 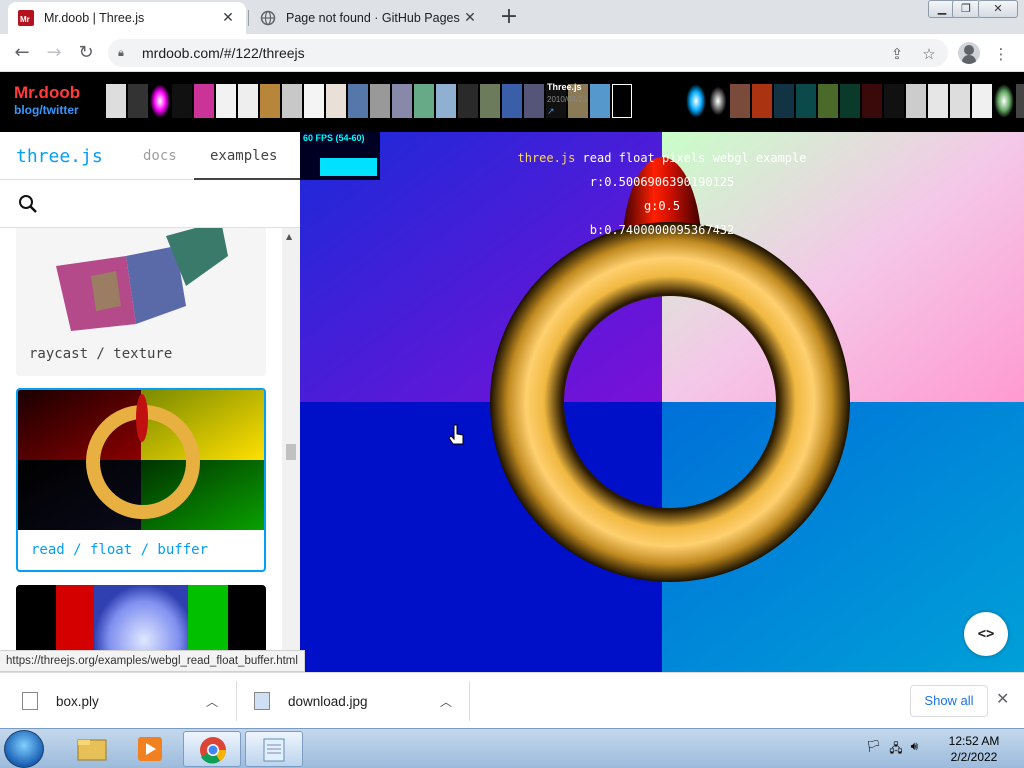 I want to click on scrollbar-thumb, so click(x=291, y=452).